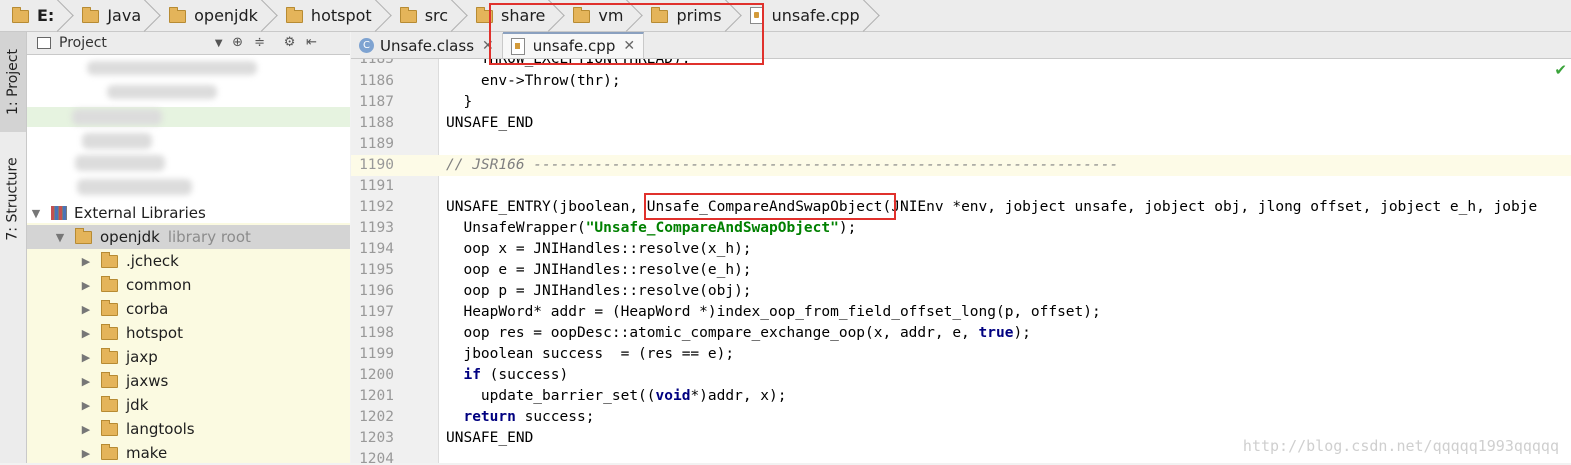 The height and width of the screenshot is (465, 1571). What do you see at coordinates (260, 43) in the screenshot?
I see `collapse-all-icon: ≑` at bounding box center [260, 43].